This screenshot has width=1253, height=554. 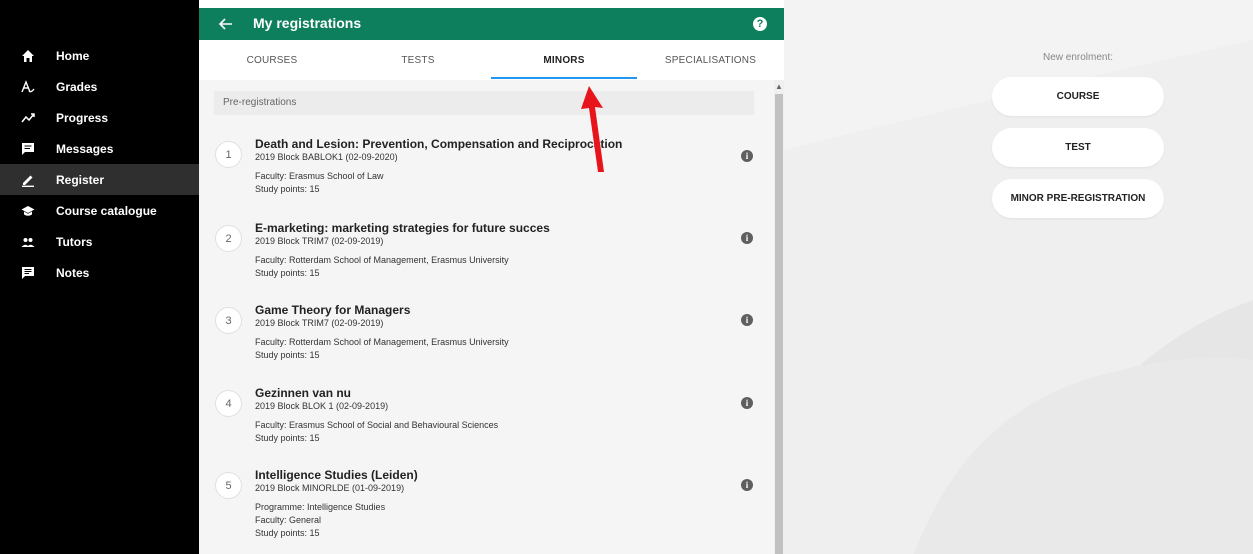 What do you see at coordinates (228, 485) in the screenshot?
I see `item-number-badge: 5` at bounding box center [228, 485].